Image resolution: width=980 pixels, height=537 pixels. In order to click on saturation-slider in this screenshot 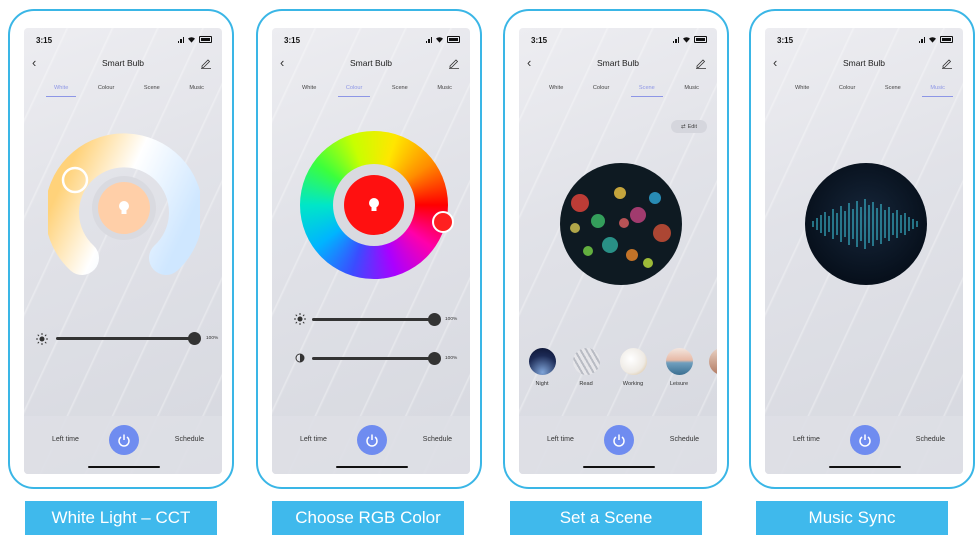, I will do `click(376, 358)`.